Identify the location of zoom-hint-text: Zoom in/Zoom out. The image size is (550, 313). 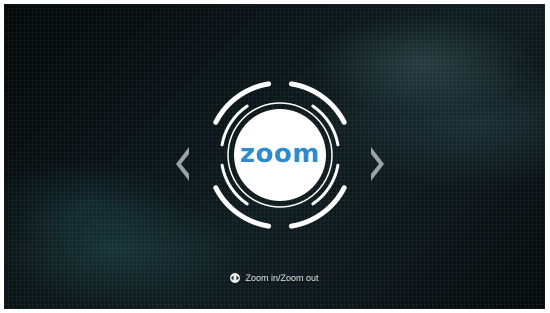
(282, 278).